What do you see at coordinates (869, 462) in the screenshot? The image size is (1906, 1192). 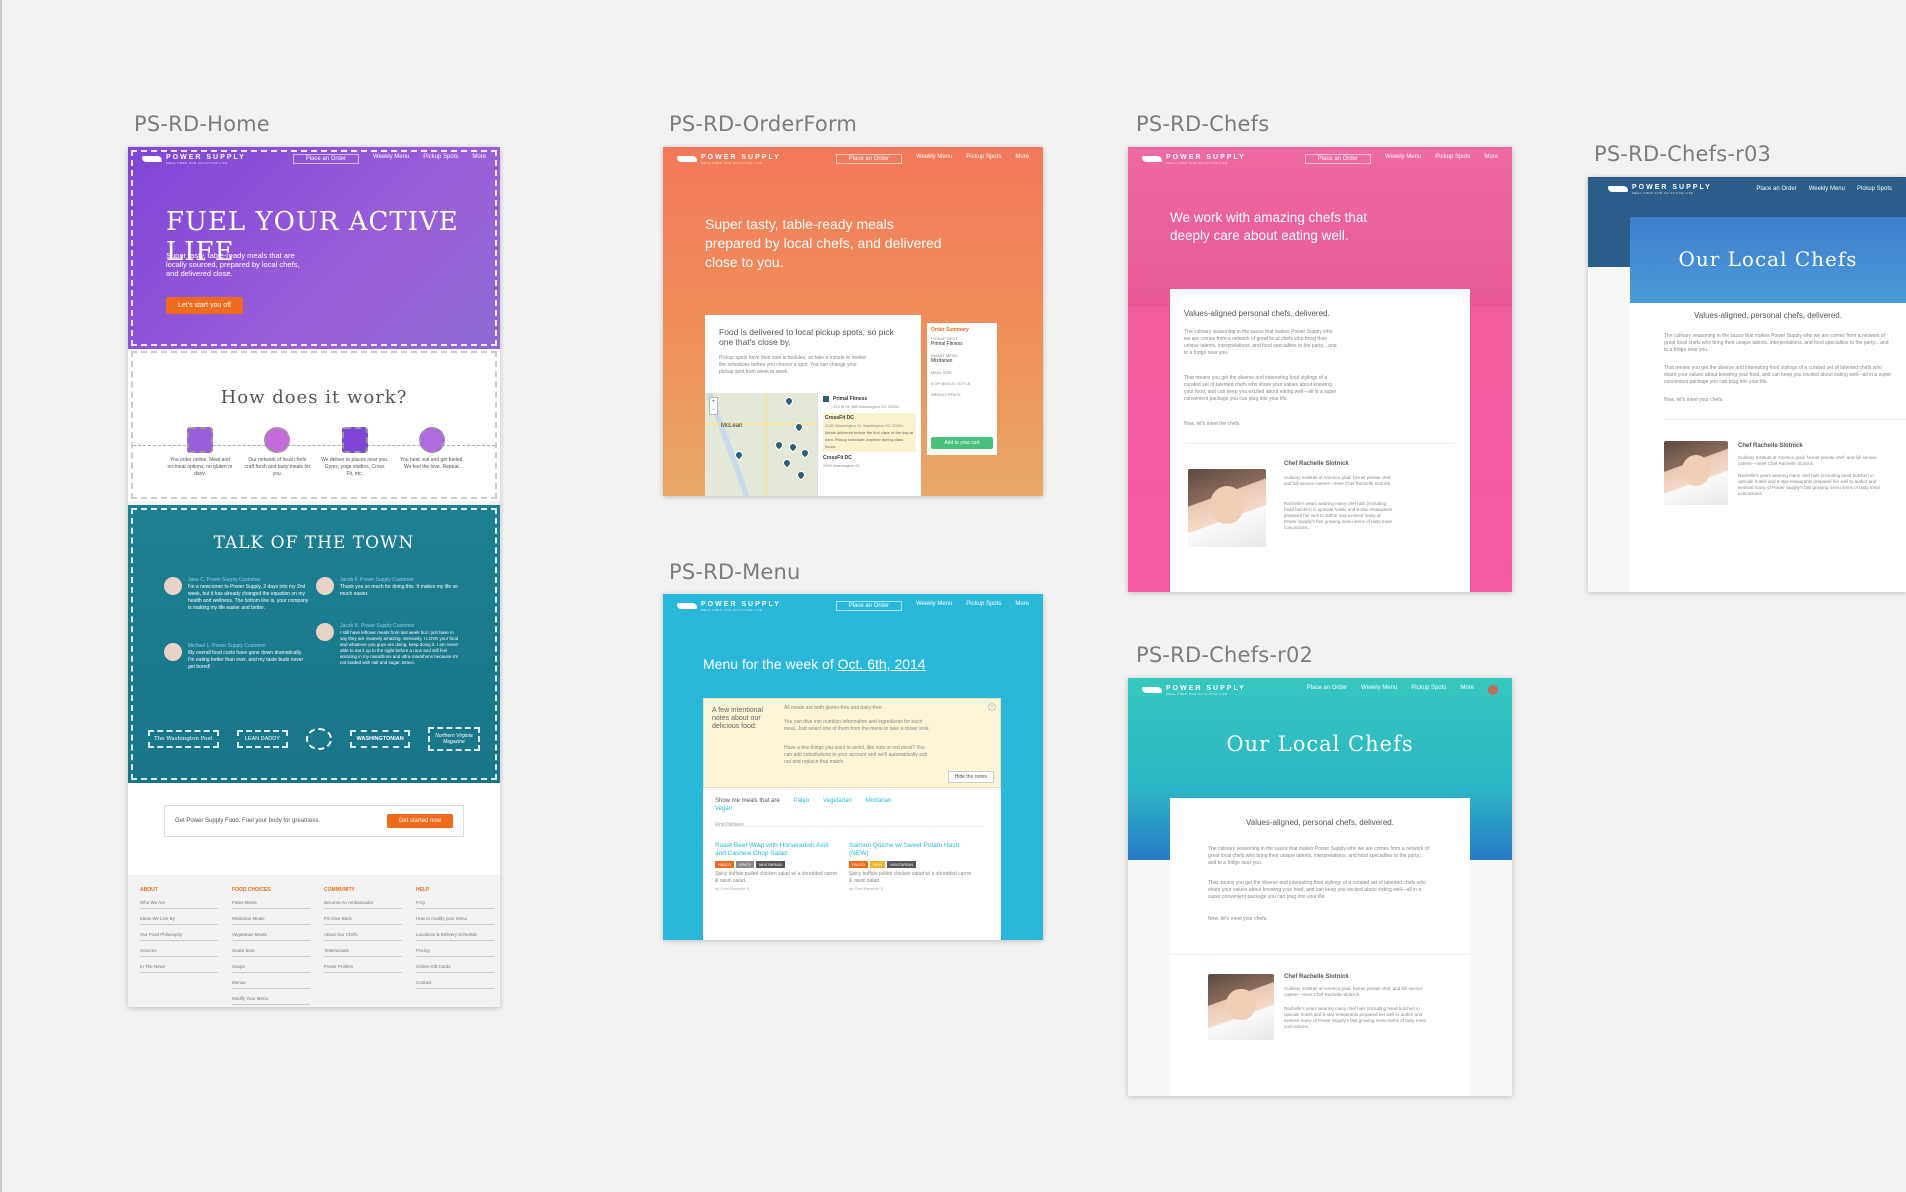 I see `pickup-spot-item: CrossFit DC 2020 Washington St.` at bounding box center [869, 462].